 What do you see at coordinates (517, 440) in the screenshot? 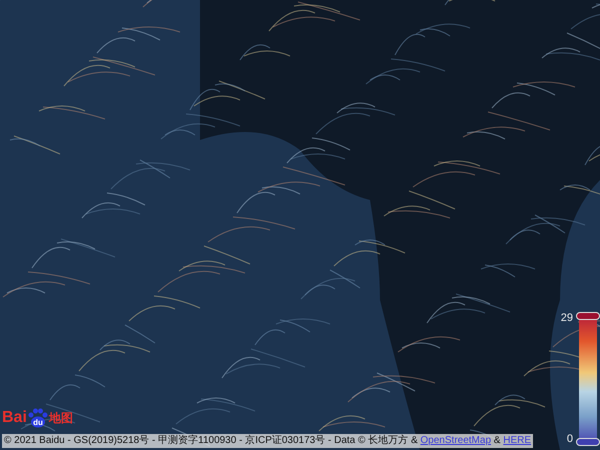
I see `attribution-link: HERE` at bounding box center [517, 440].